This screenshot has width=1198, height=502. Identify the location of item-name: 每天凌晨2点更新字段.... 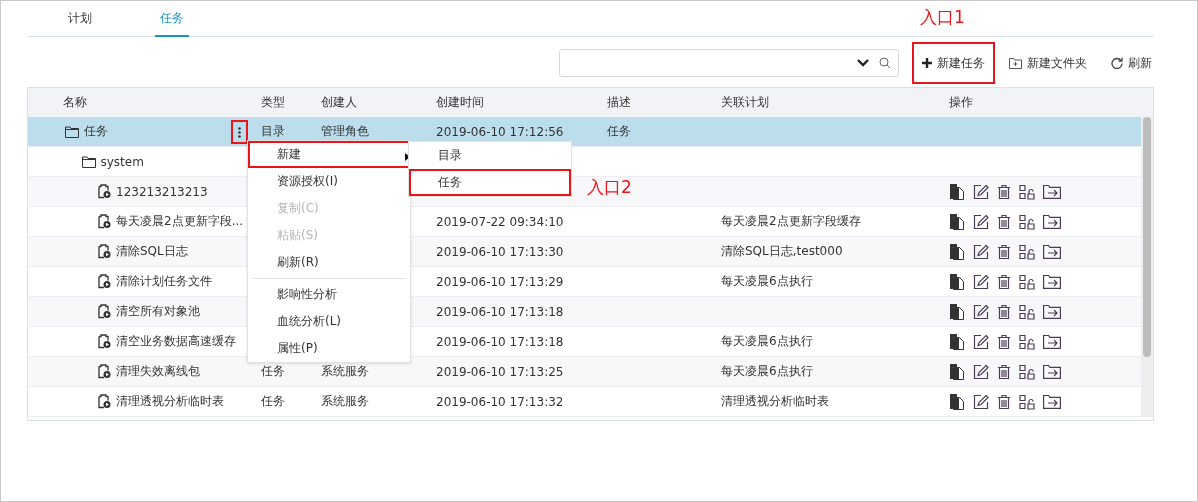
(180, 221).